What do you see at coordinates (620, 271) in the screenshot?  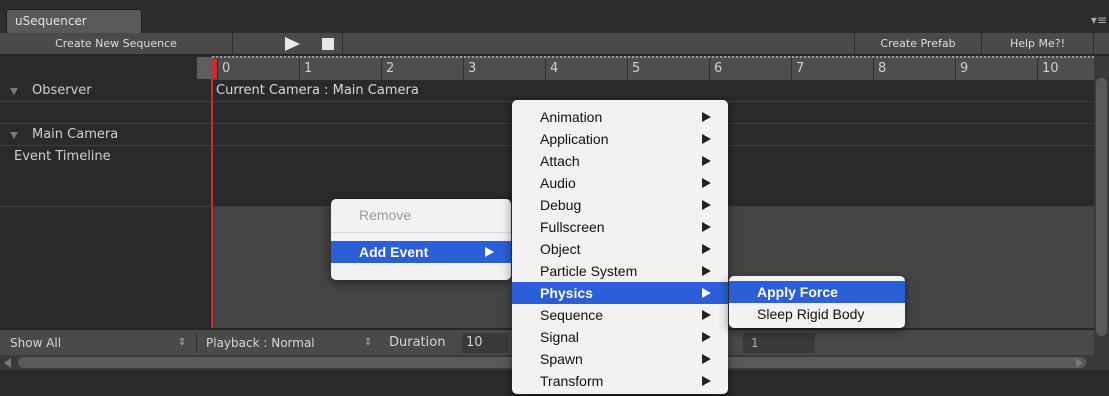 I see `menu-item-particle-system: Particle System` at bounding box center [620, 271].